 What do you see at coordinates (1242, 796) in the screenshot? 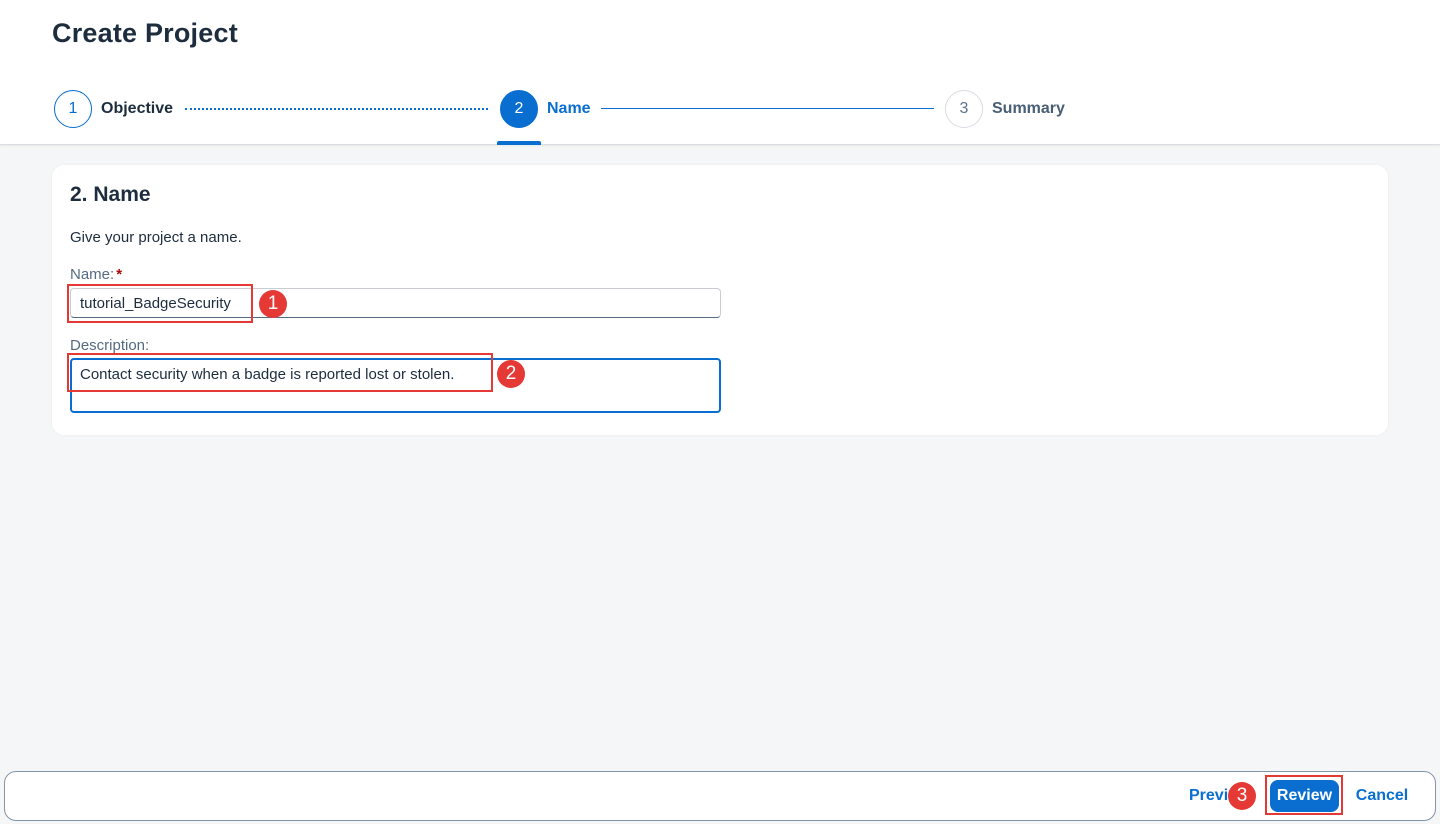
I see `annotation-badge-3: 3` at bounding box center [1242, 796].